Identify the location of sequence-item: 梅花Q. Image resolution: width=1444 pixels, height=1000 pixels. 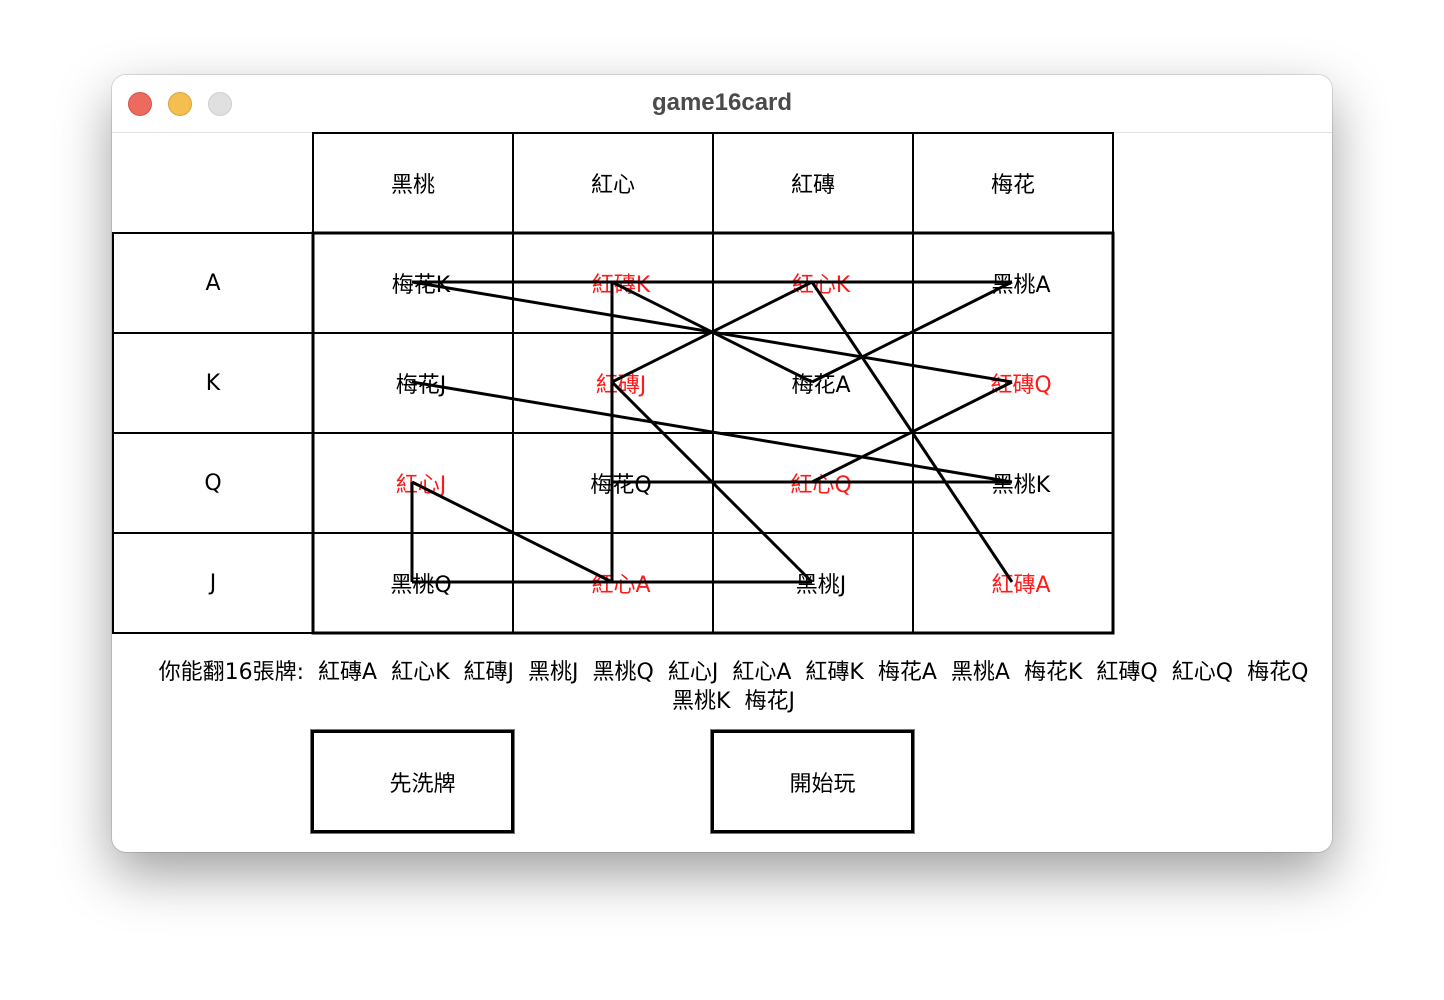
(1278, 672).